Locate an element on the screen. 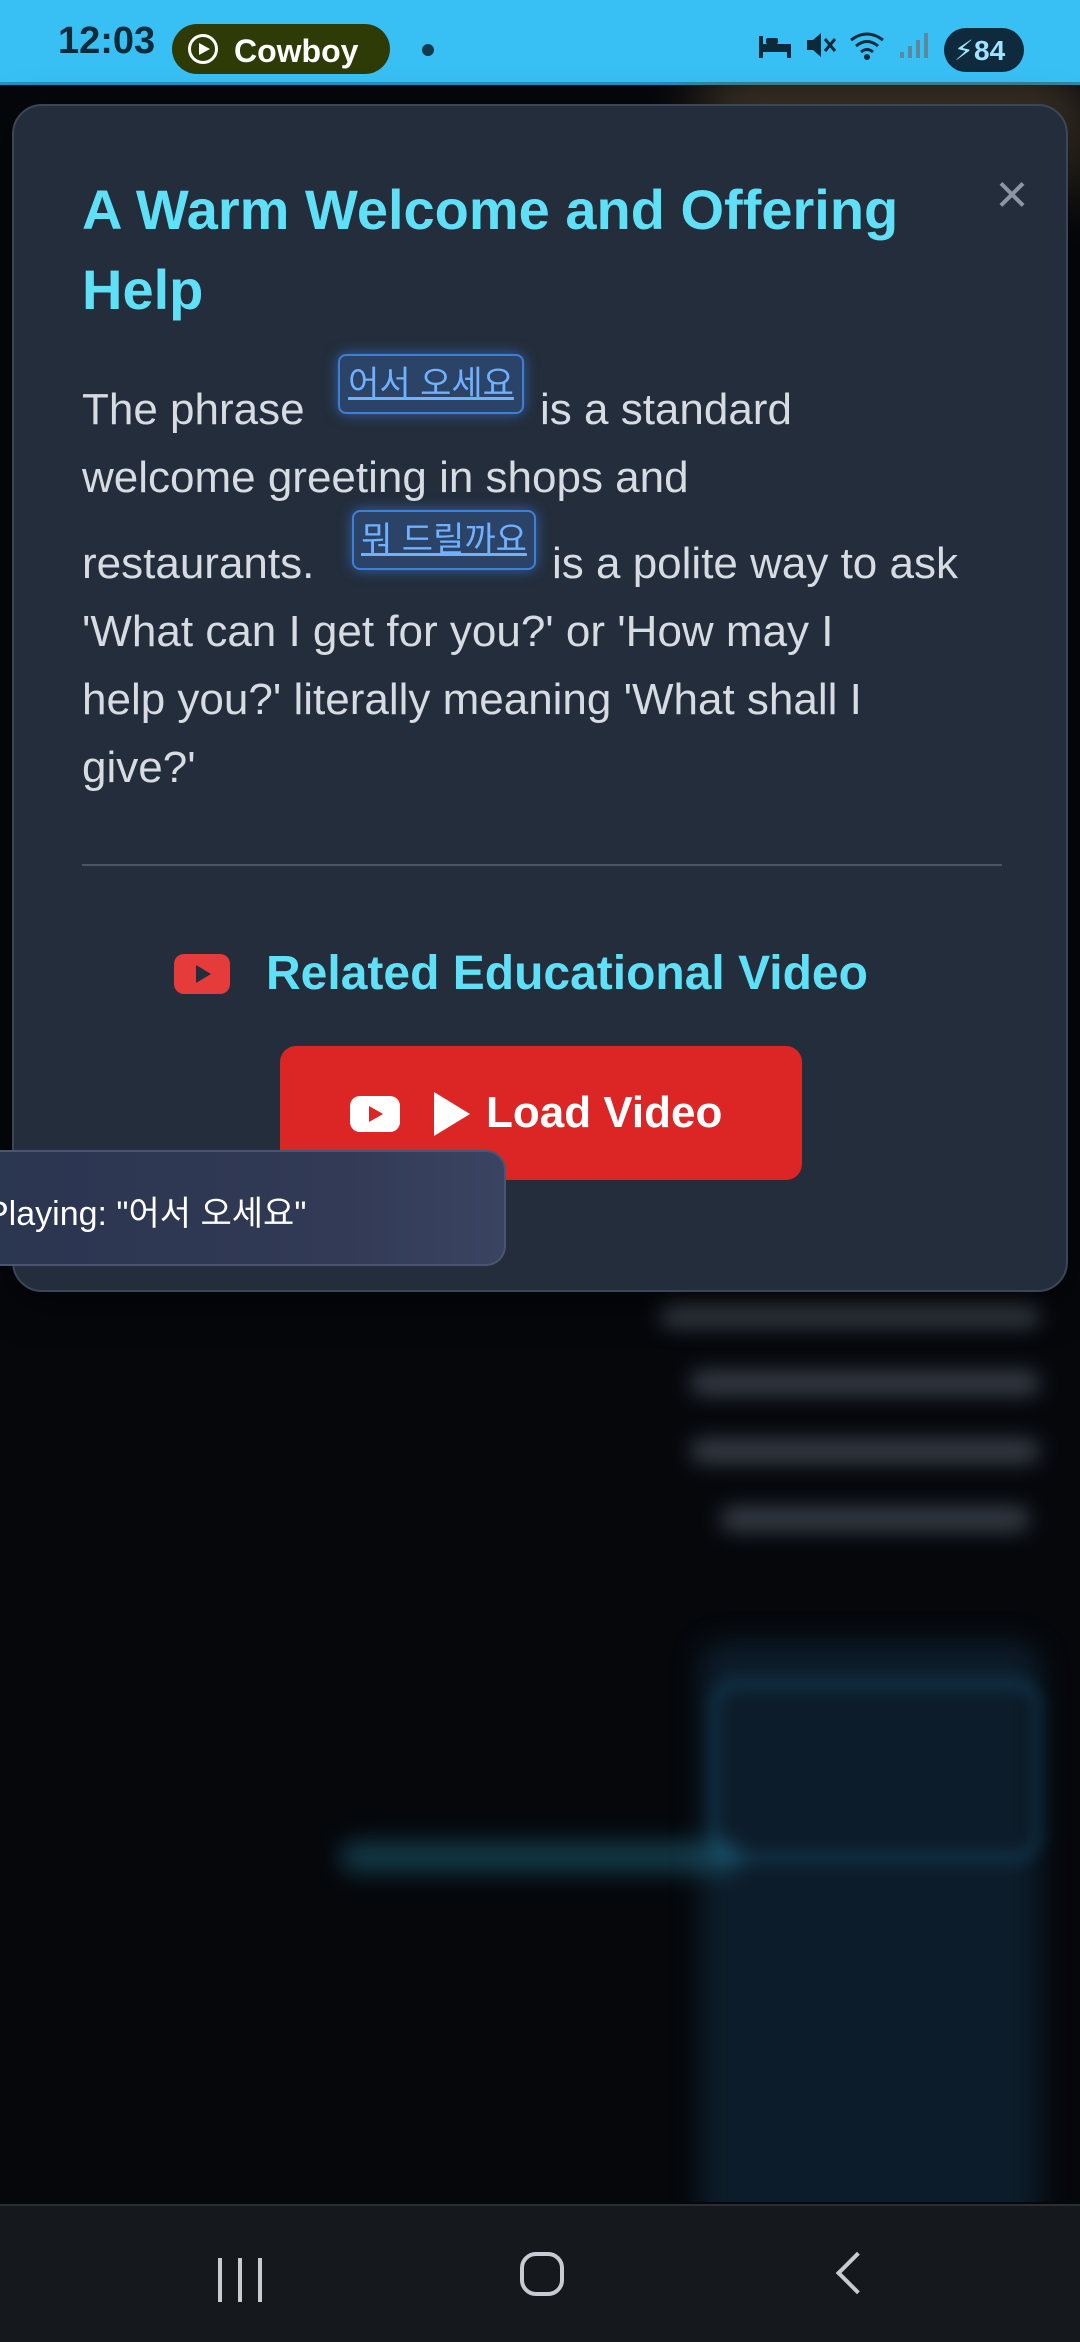 Image resolution: width=1080 pixels, height=2342 pixels. now-playing-pill: Cowboy is located at coordinates (281, 49).